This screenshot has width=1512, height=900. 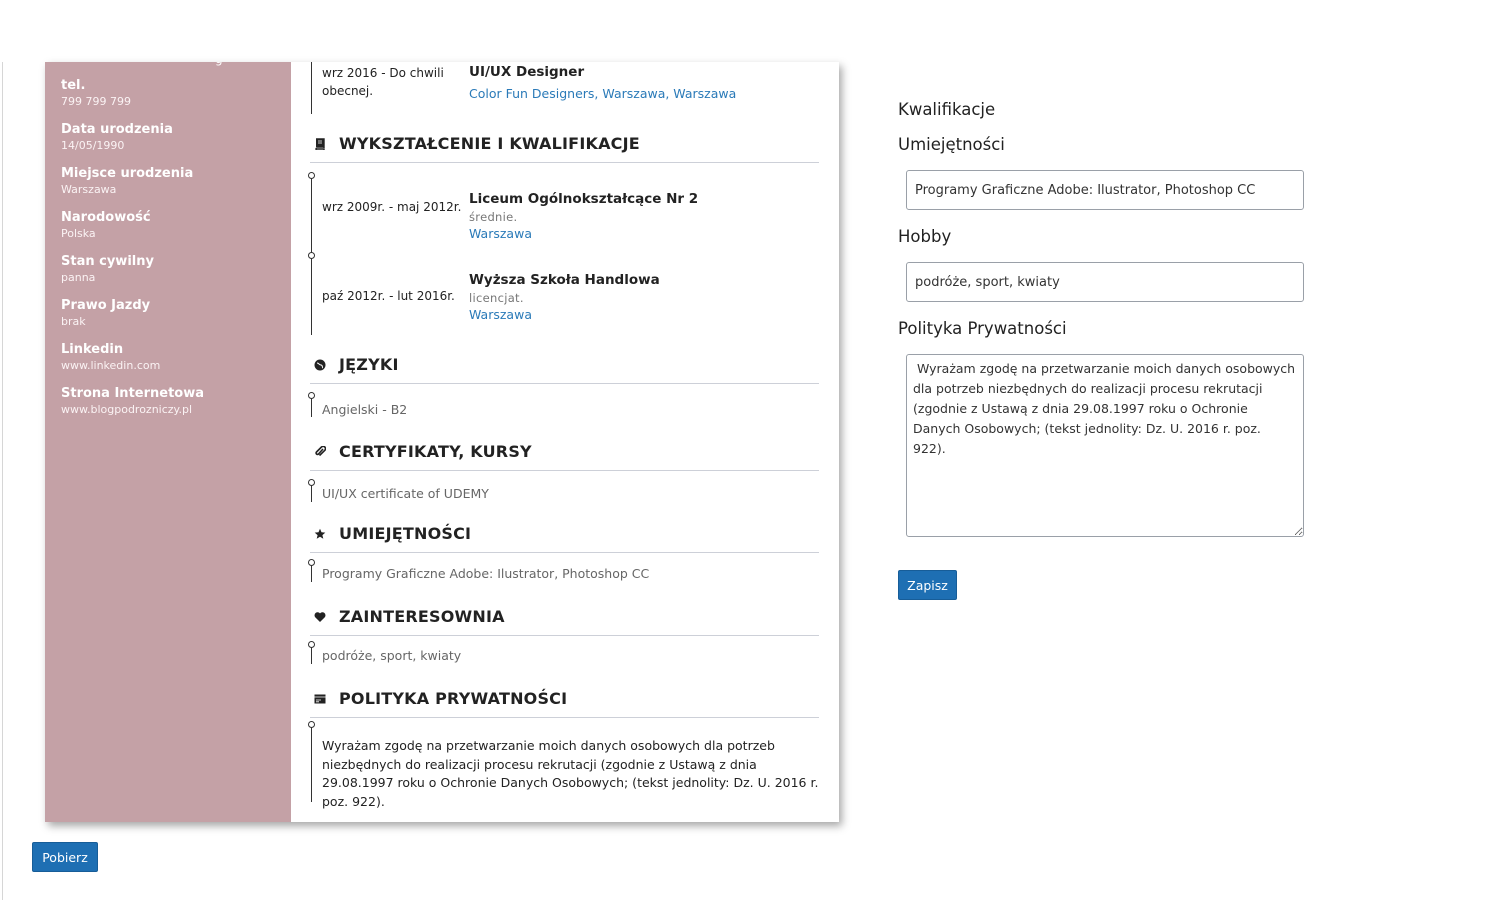 What do you see at coordinates (111, 365) in the screenshot?
I see `field-value: www.linkedin.com` at bounding box center [111, 365].